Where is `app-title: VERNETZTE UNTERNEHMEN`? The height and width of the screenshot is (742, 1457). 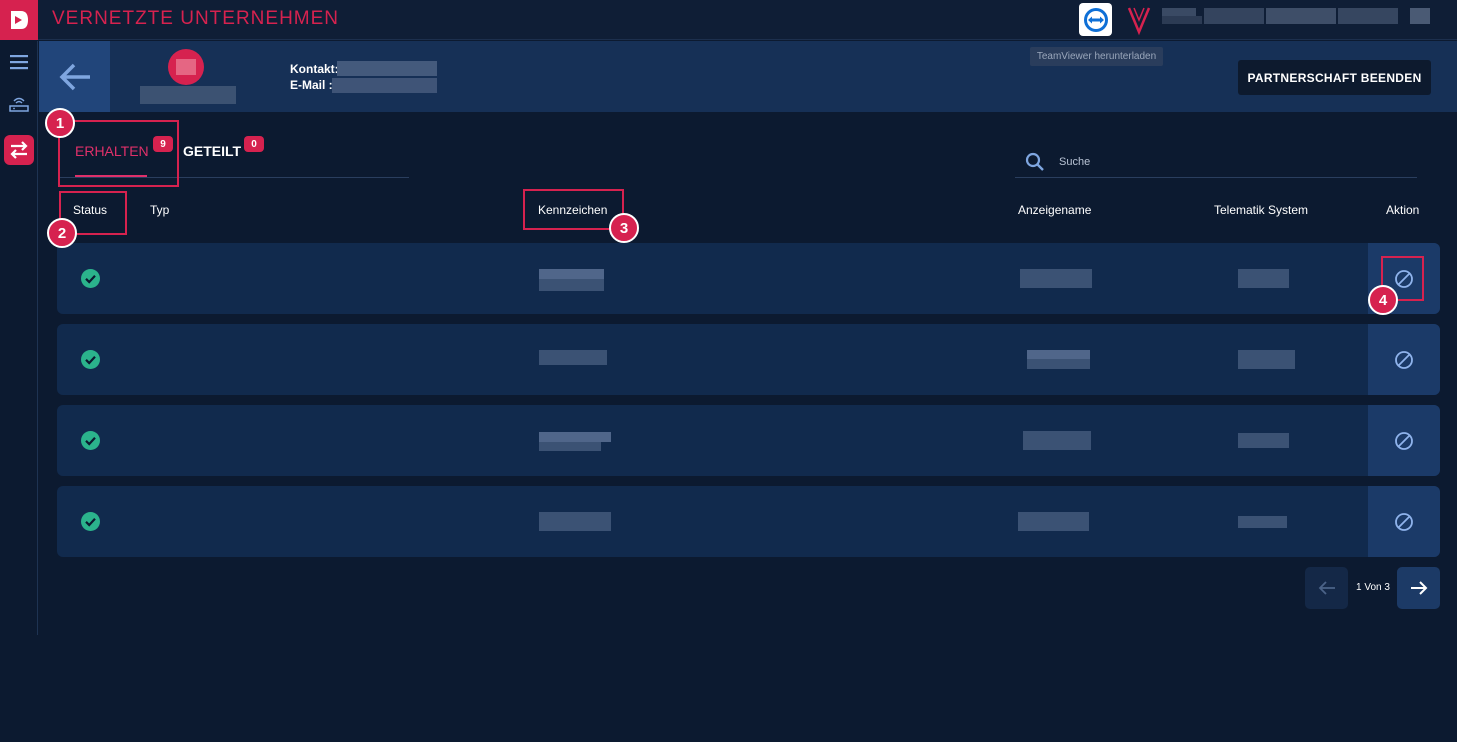
app-title: VERNETZTE UNTERNEHMEN is located at coordinates (196, 18).